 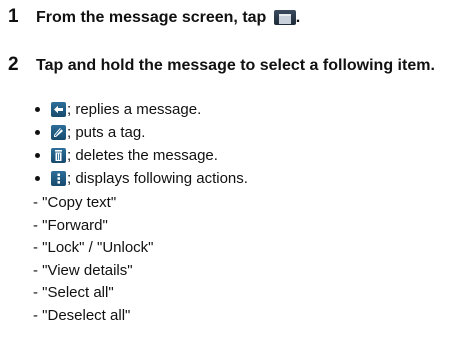 I want to click on list-item: ; puts a tag., so click(x=140, y=132).